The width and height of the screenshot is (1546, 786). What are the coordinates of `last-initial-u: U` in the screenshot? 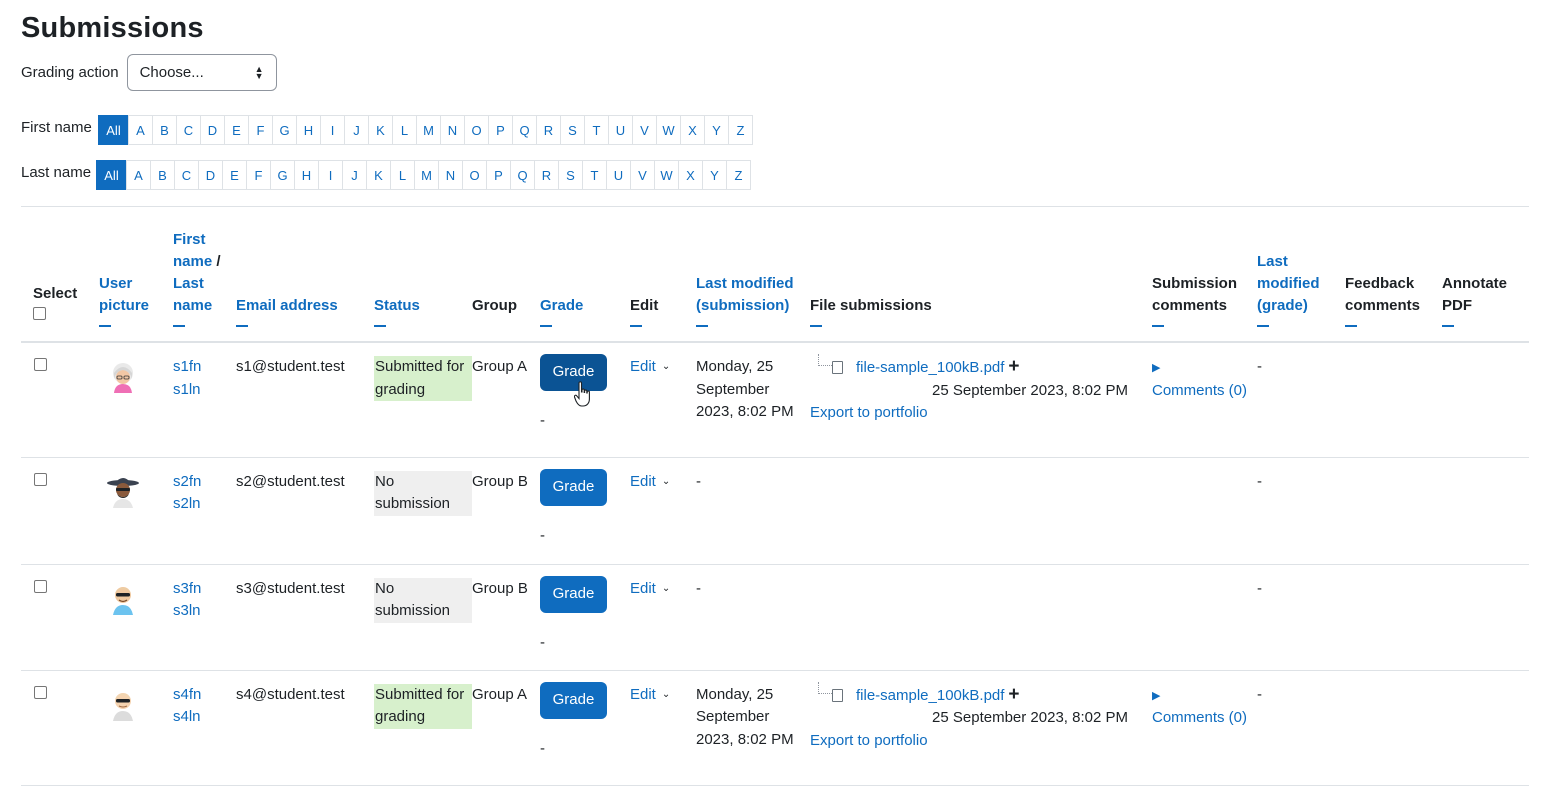 It's located at (618, 175).